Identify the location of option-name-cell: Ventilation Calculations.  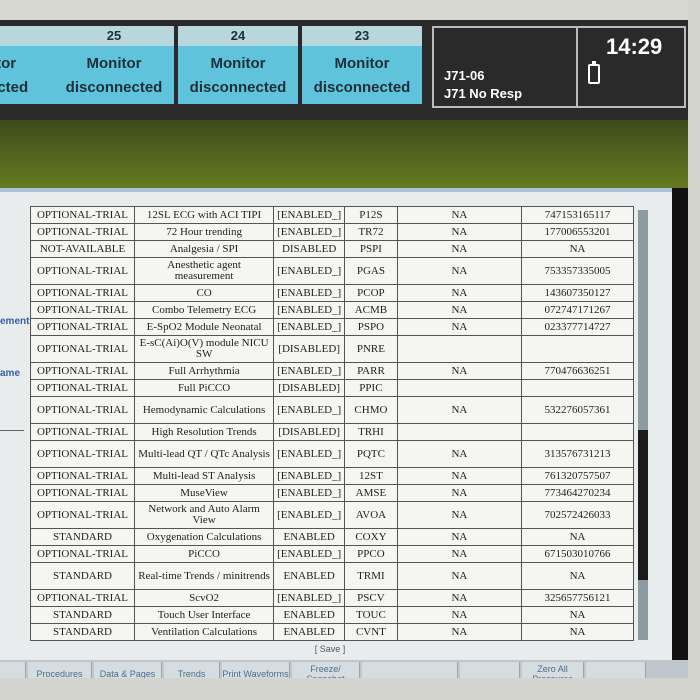
(204, 632).